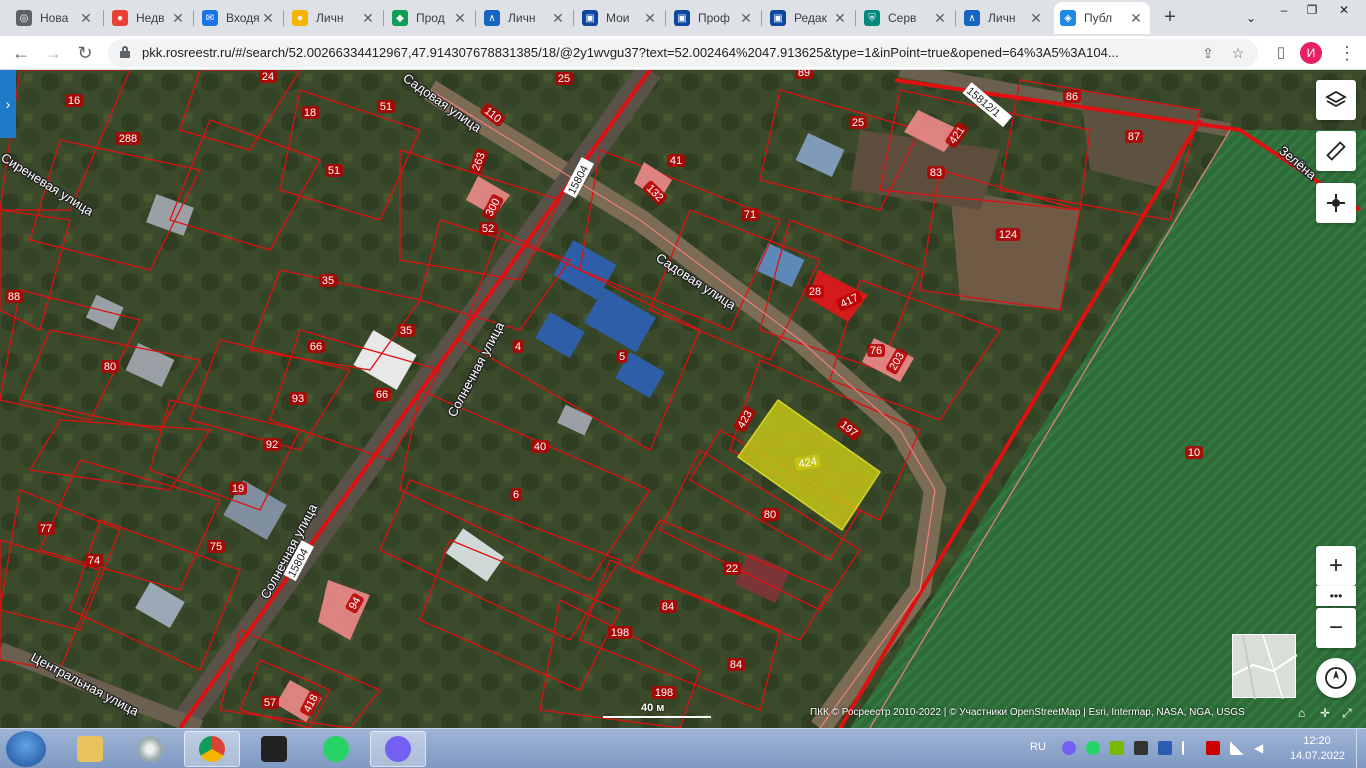 The image size is (1366, 768). I want to click on tray-volume-icon: ◀, so click(1261, 748).